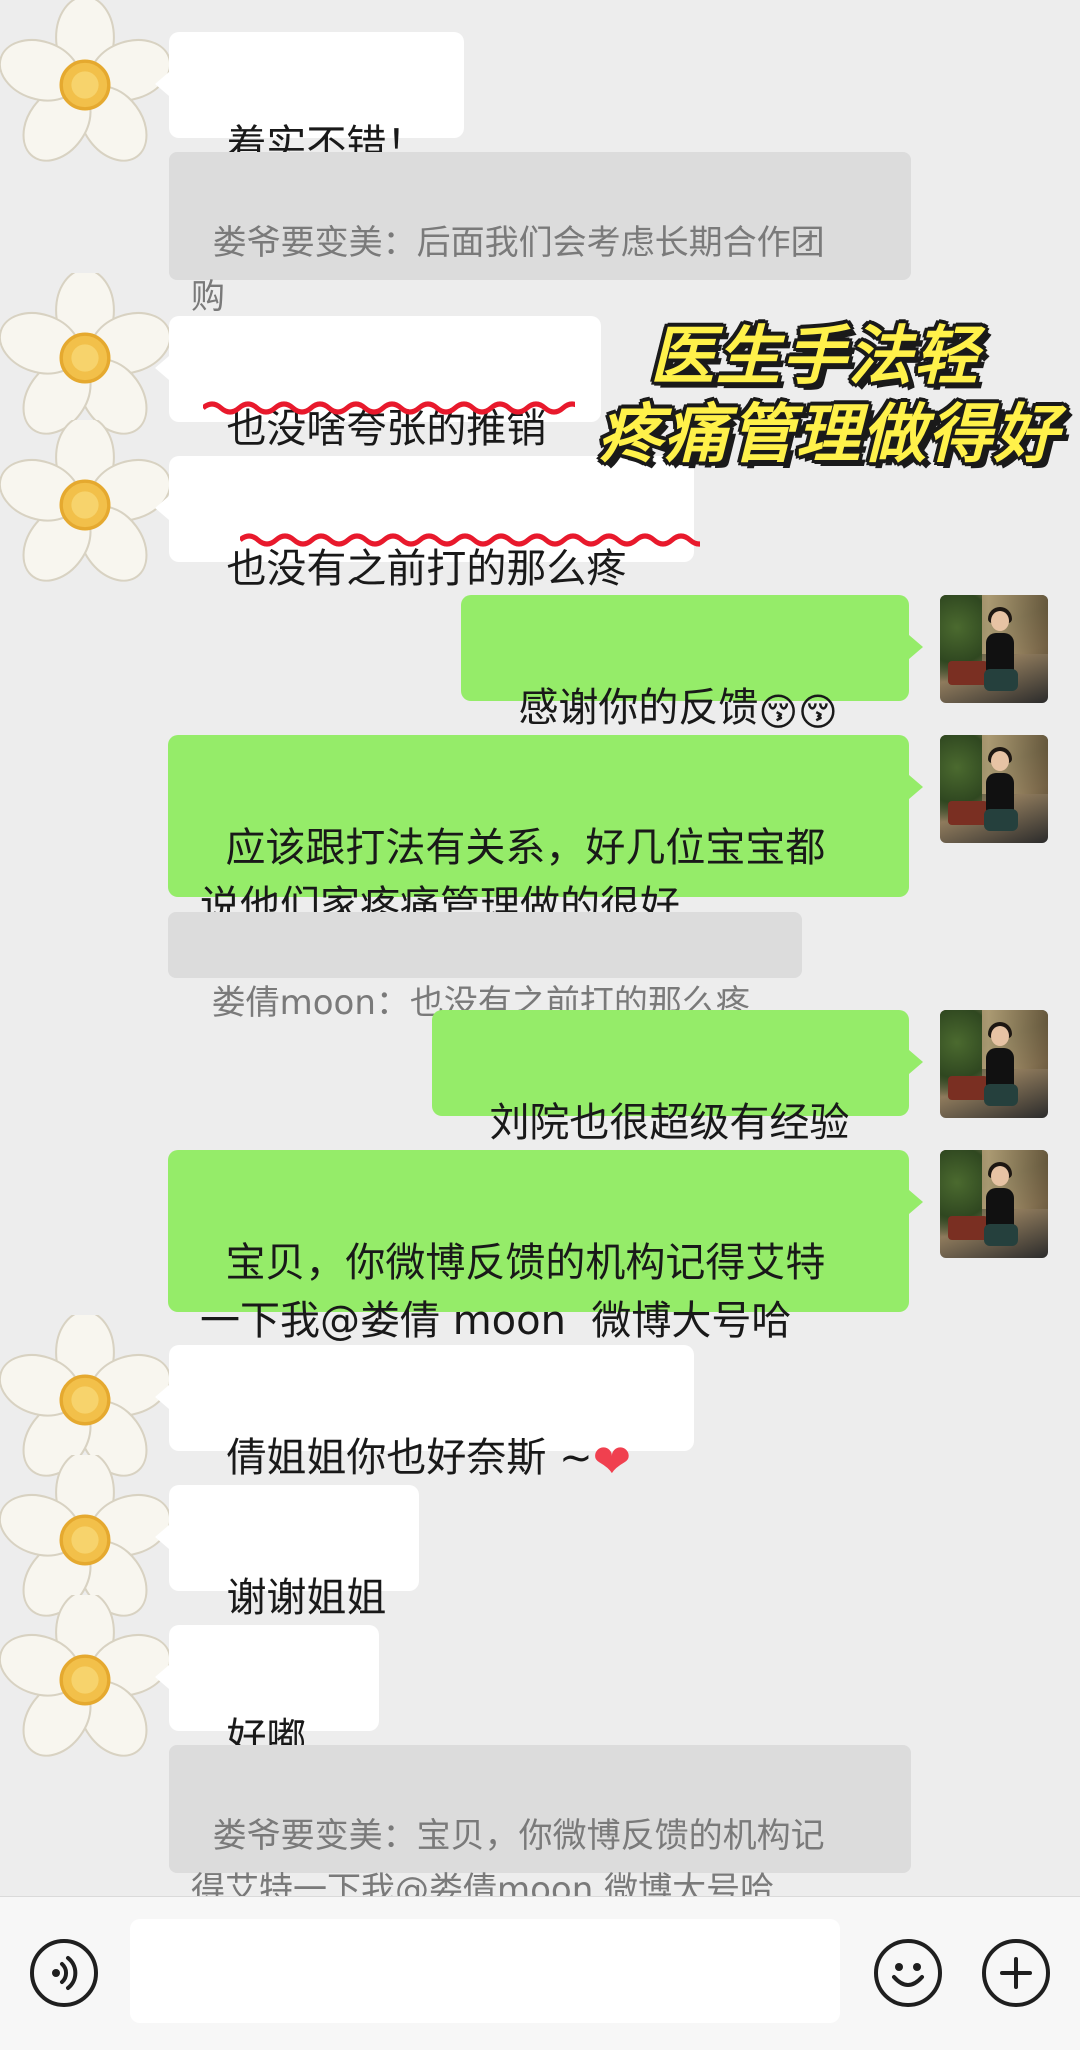  I want to click on quoted-message: 娄爷要变美：后面我们会考虑长期合作团 购, so click(540, 234).